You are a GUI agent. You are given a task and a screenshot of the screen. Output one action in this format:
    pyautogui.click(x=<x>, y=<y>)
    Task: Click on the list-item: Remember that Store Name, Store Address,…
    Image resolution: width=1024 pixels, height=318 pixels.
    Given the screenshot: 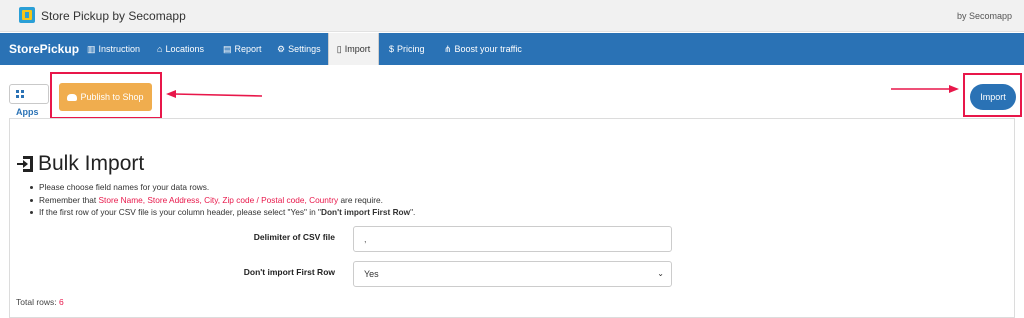 What is the action you would take?
    pyautogui.click(x=222, y=200)
    